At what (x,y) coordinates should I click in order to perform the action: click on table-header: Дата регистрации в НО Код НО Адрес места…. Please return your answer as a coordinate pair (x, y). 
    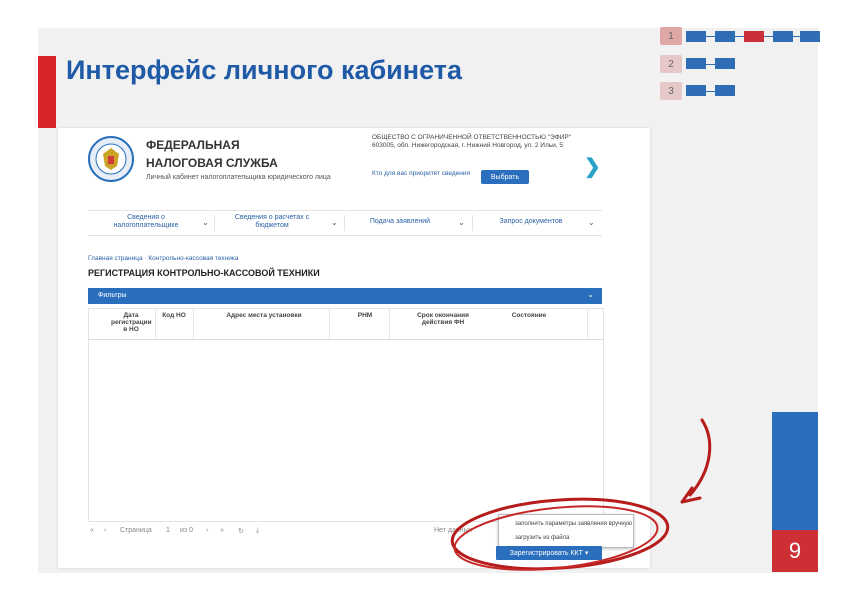
    Looking at the image, I should click on (346, 324).